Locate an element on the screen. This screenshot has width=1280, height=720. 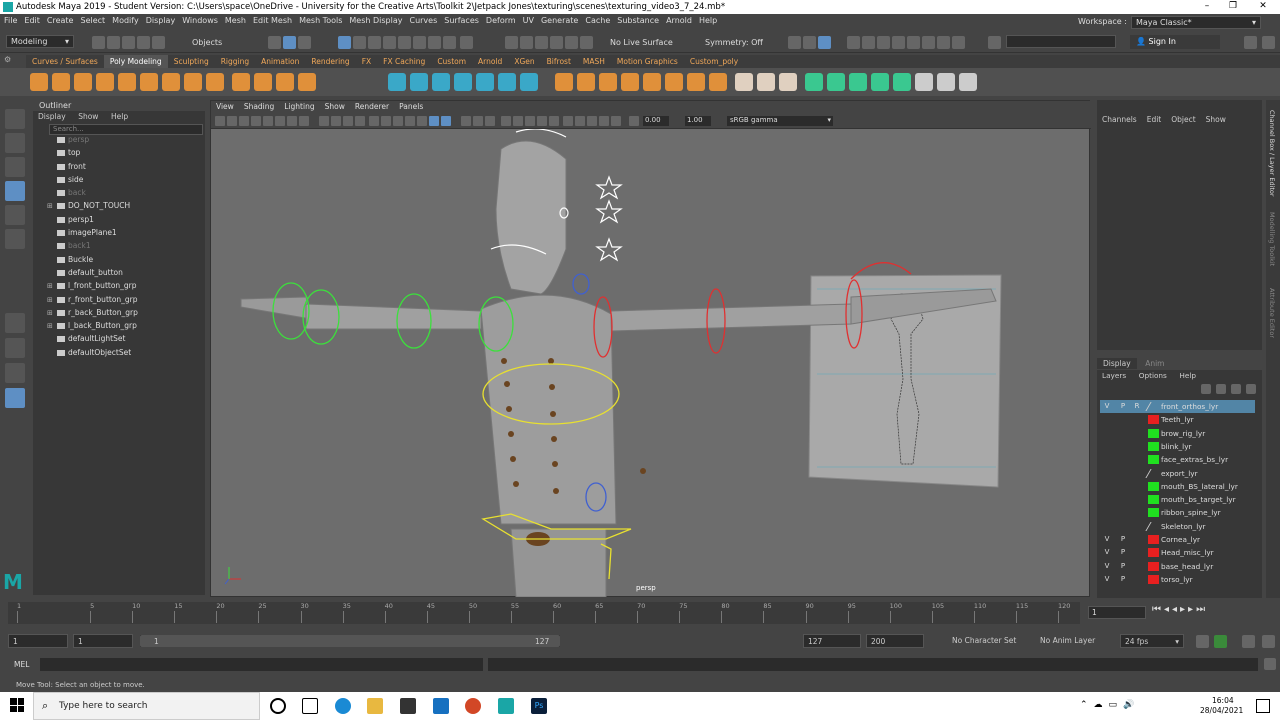
outliner-item: top is located at coordinates (115, 154).